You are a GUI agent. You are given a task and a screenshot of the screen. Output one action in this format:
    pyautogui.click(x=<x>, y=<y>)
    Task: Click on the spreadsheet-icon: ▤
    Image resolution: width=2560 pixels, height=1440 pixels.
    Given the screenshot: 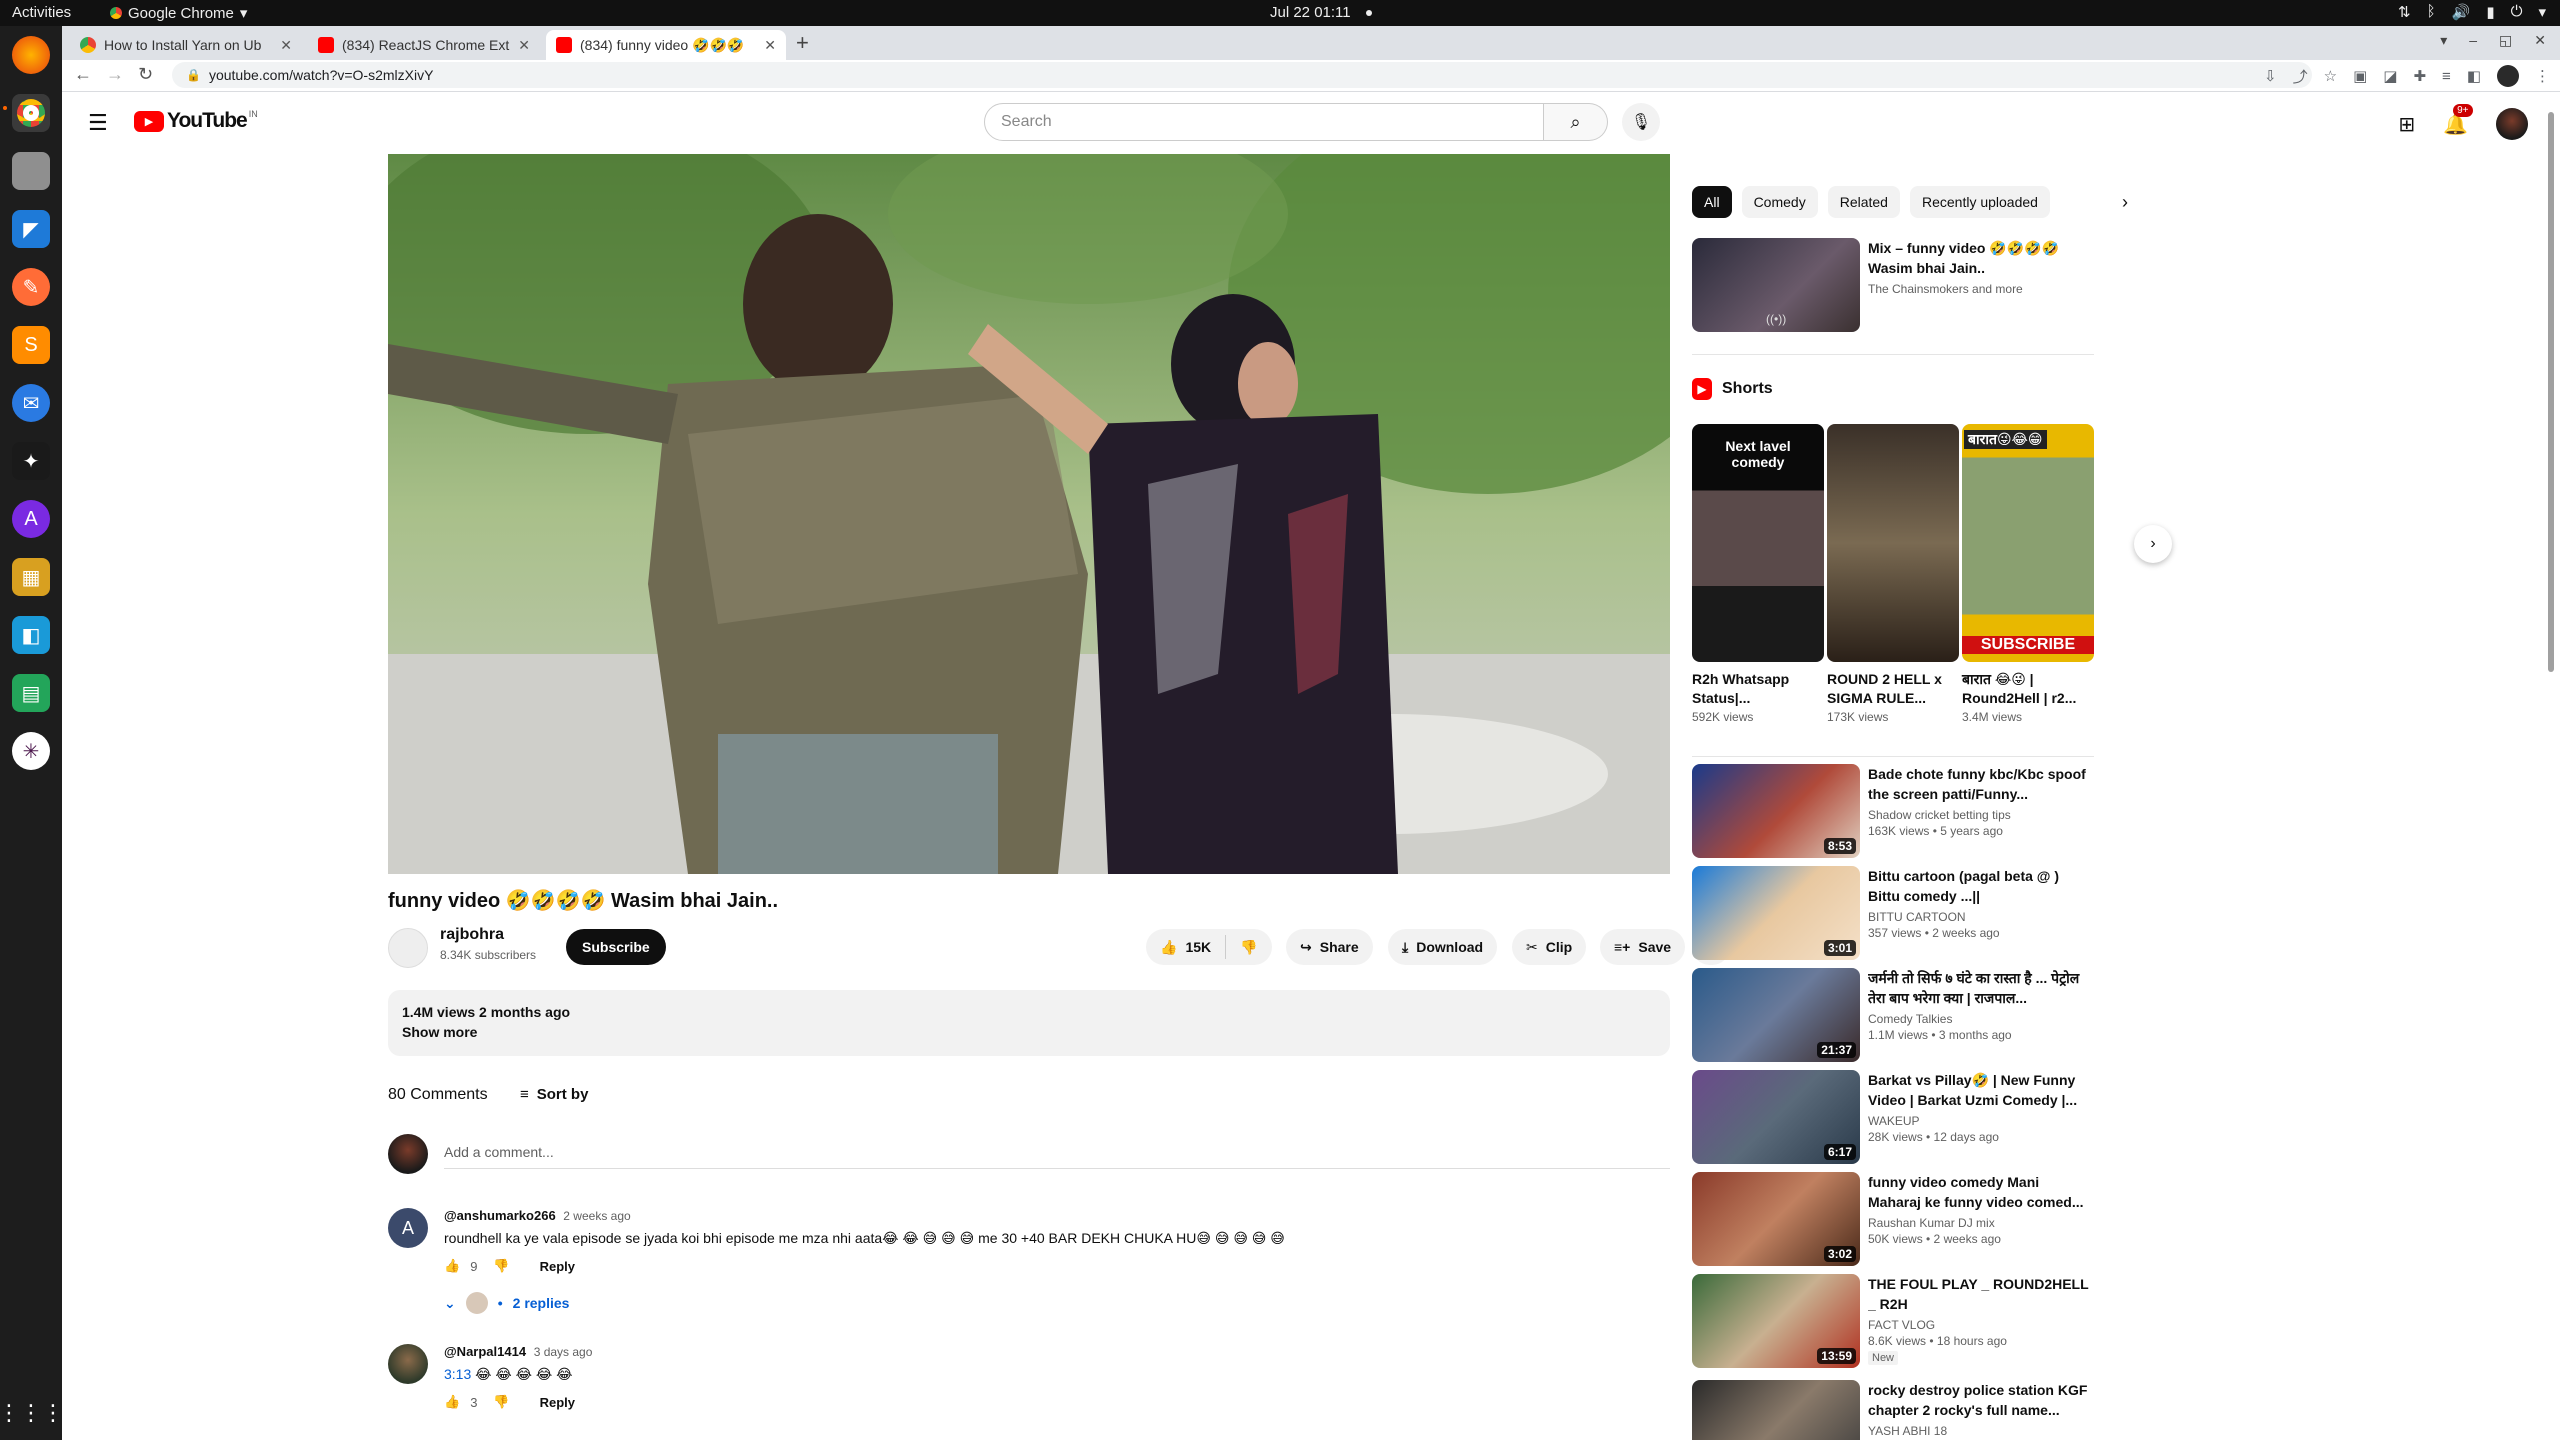 What is the action you would take?
    pyautogui.click(x=31, y=693)
    